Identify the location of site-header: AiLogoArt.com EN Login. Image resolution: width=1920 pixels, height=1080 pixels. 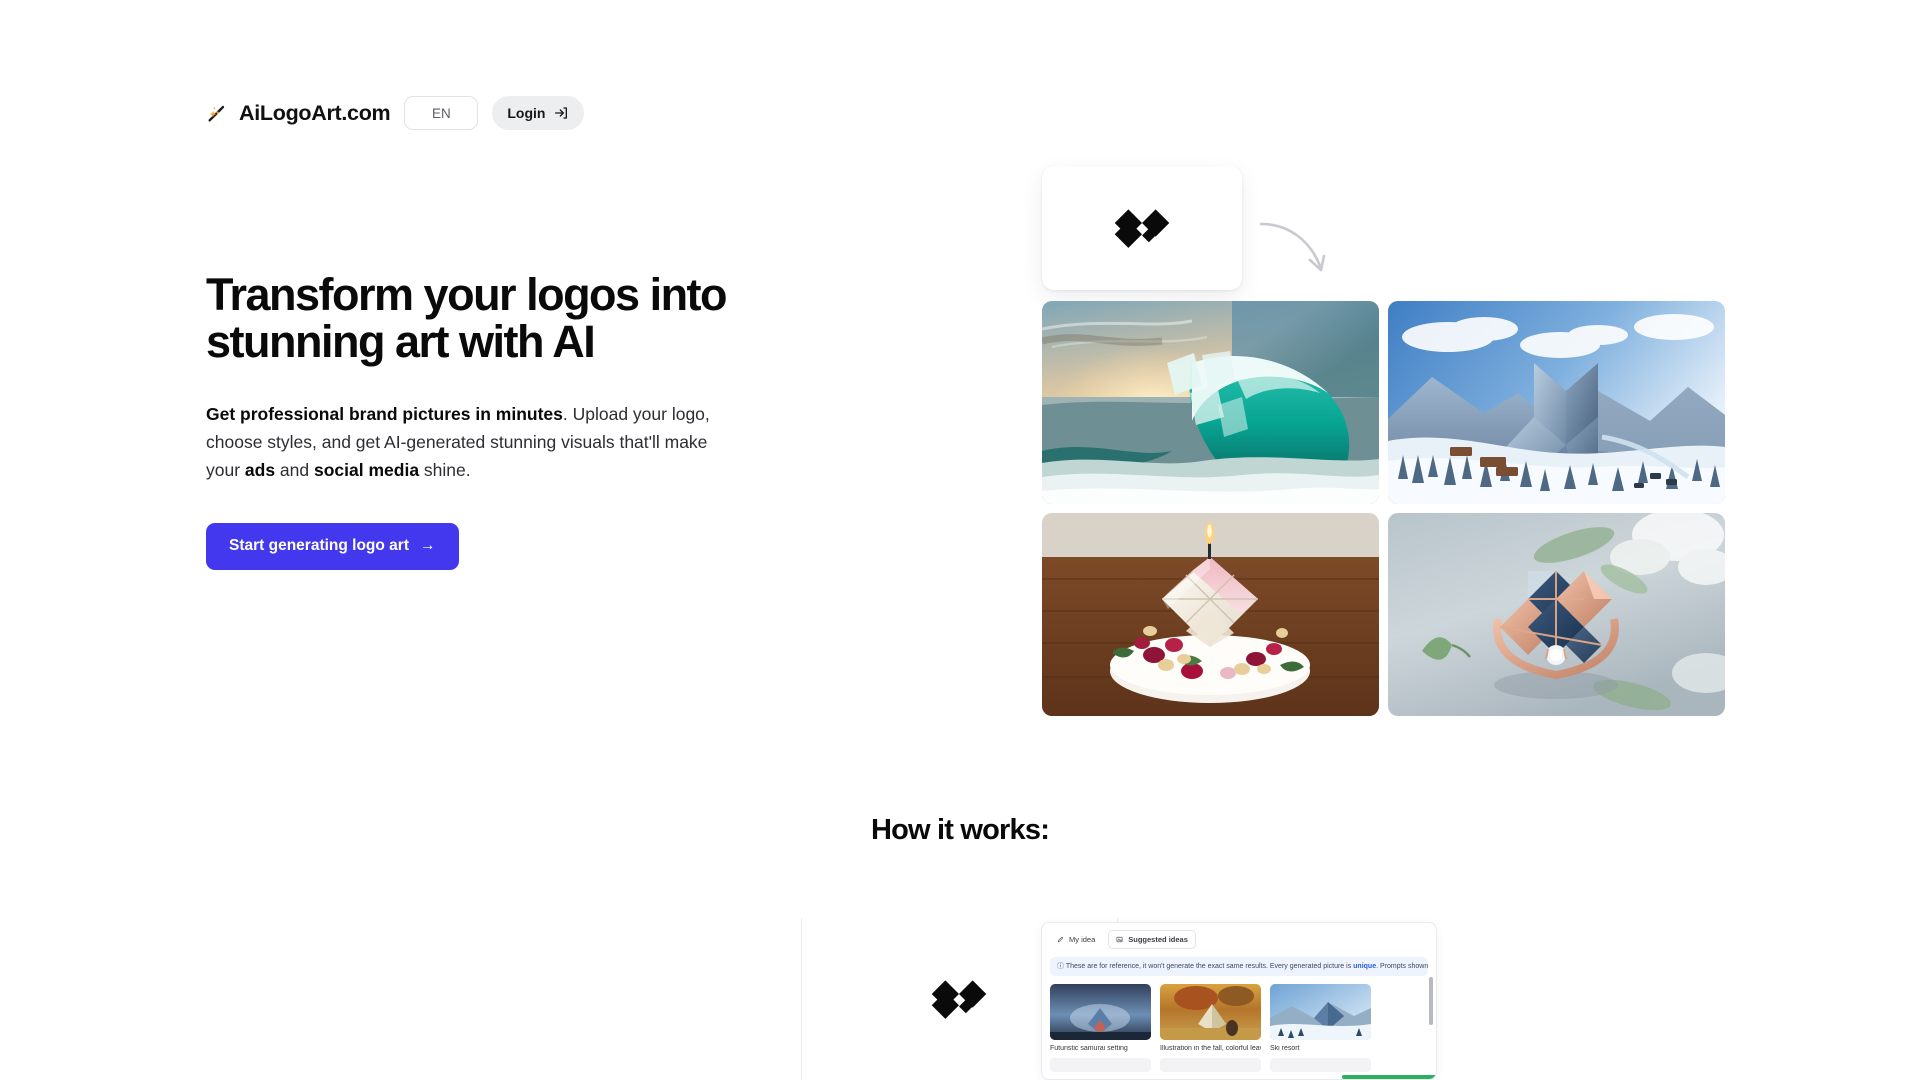
(395, 113).